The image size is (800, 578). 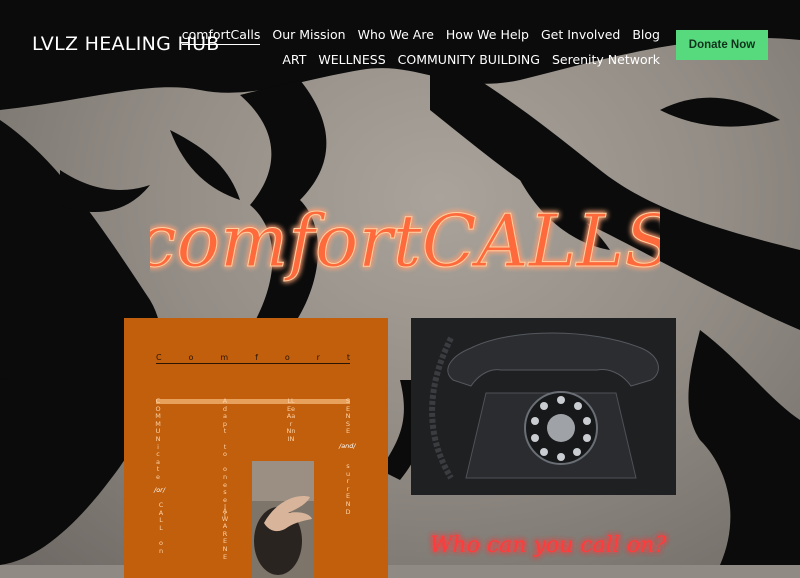 I want to click on column-letter: D, so click(x=348, y=511).